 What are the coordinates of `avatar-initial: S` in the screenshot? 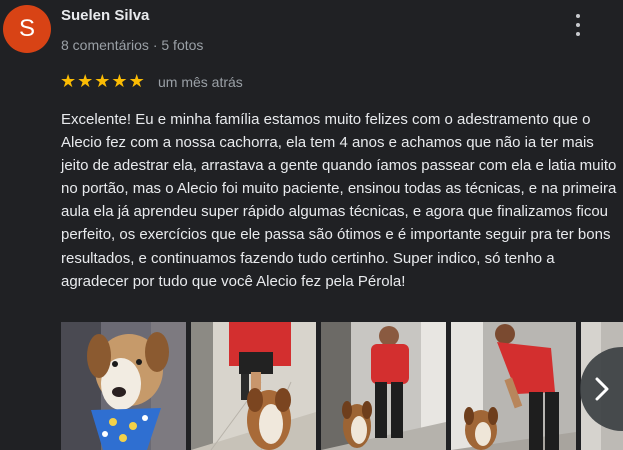 It's located at (26, 28).